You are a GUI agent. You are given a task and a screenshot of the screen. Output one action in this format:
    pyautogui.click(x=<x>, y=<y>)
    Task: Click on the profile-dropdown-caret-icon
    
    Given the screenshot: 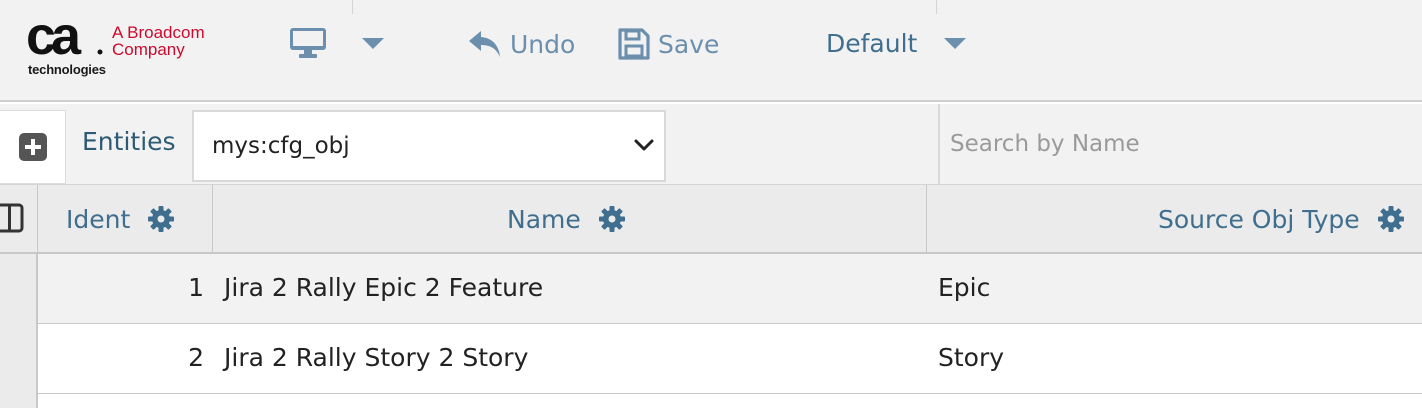 What is the action you would take?
    pyautogui.click(x=955, y=44)
    